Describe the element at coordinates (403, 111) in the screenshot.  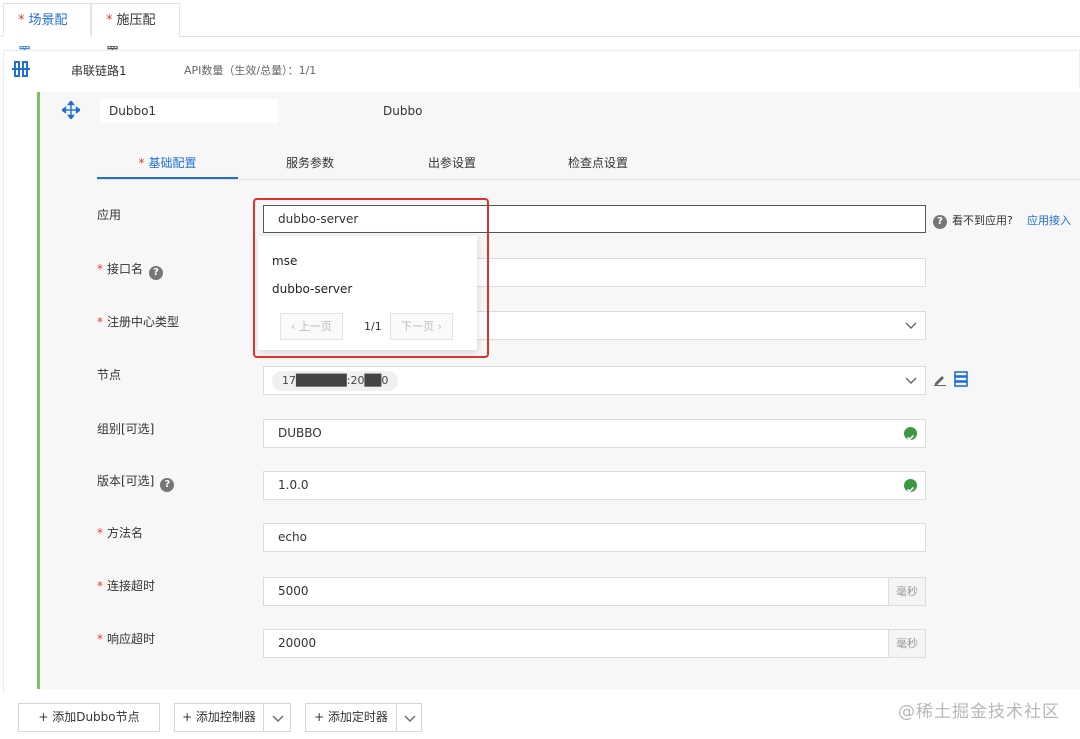
I see `node-type: Dubbo` at that location.